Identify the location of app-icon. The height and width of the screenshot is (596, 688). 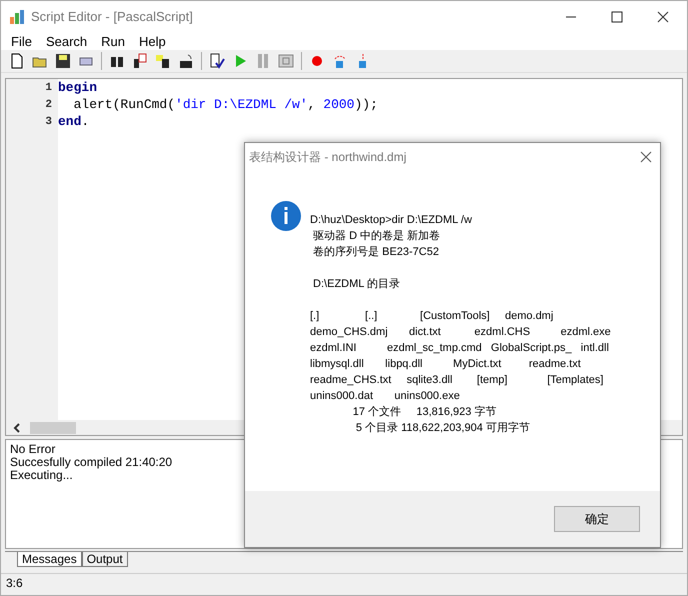
(17, 16).